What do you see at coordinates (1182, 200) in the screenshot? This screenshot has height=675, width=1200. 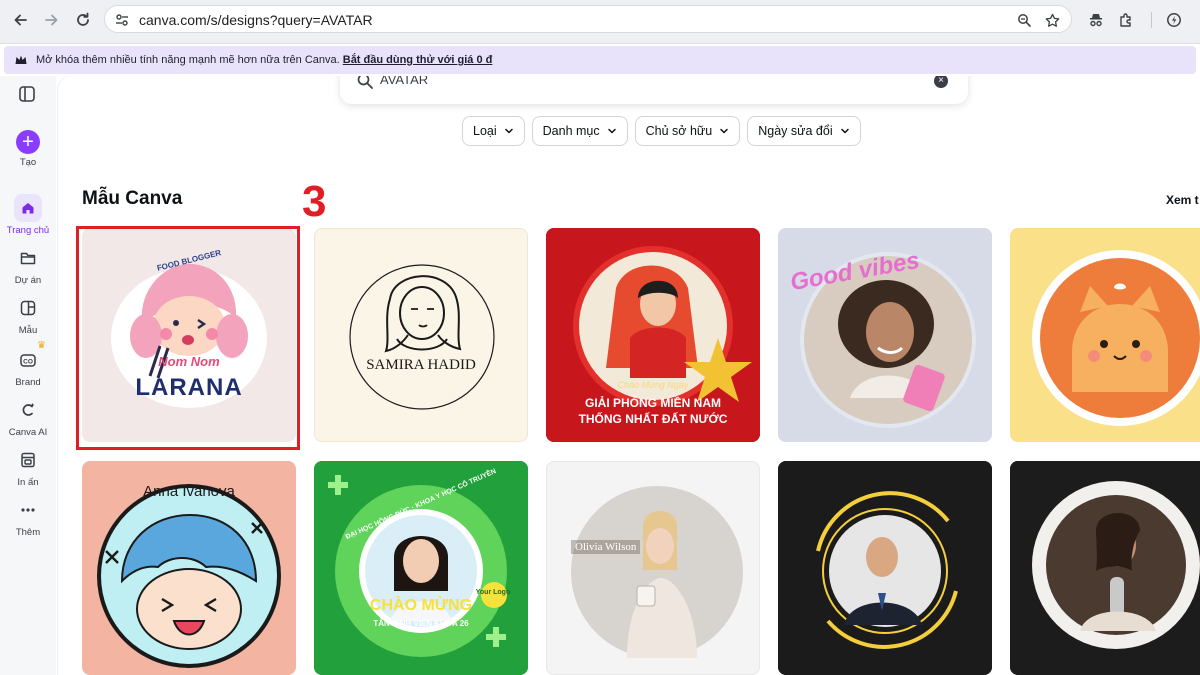 I see `see-all-link: Xem t` at bounding box center [1182, 200].